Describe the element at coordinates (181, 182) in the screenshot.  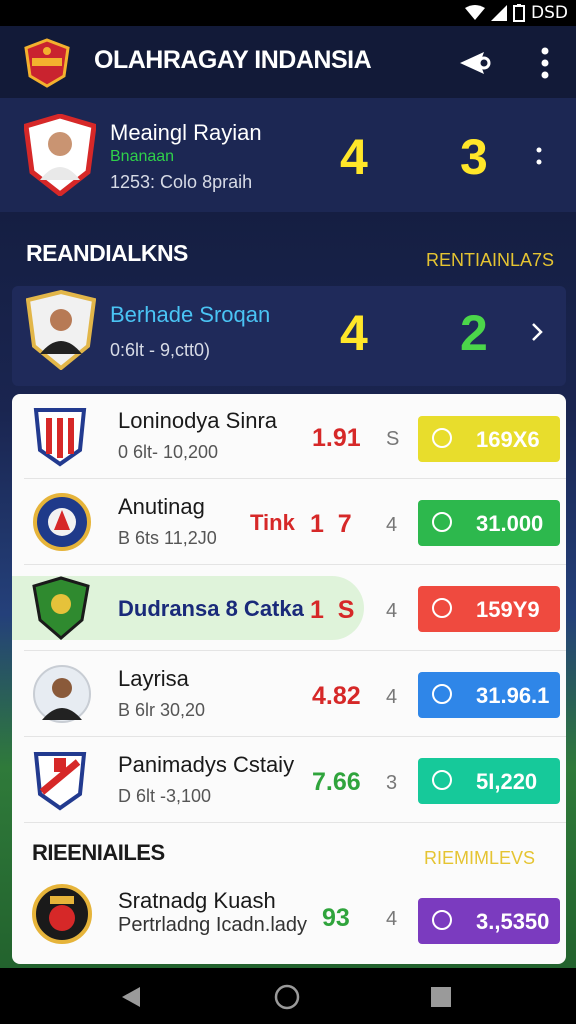
I see `live-meta: 1253: Colo 8praih` at that location.